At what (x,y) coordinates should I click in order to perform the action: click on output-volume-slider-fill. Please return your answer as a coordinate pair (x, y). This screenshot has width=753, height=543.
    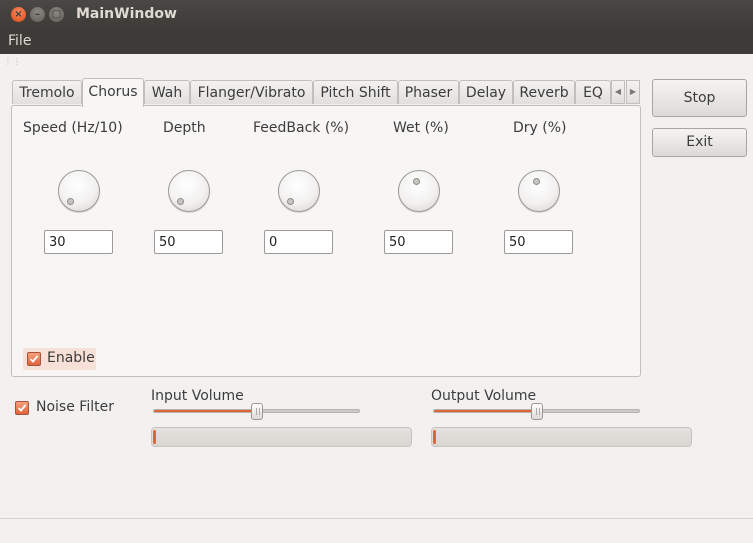
    Looking at the image, I should click on (485, 411).